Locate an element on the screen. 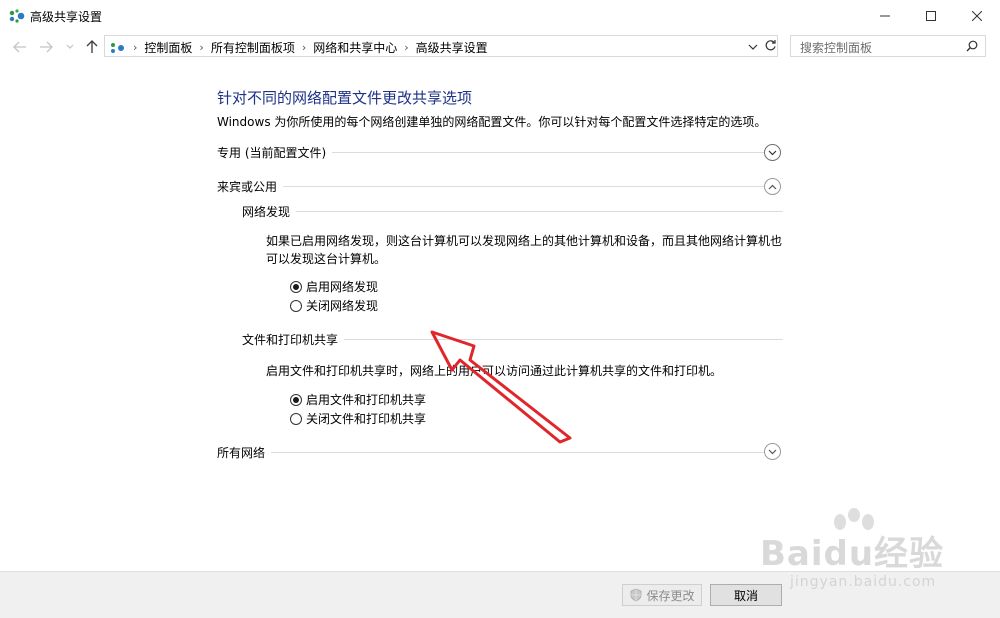  save-changes-button: 保存更改 is located at coordinates (662, 595).